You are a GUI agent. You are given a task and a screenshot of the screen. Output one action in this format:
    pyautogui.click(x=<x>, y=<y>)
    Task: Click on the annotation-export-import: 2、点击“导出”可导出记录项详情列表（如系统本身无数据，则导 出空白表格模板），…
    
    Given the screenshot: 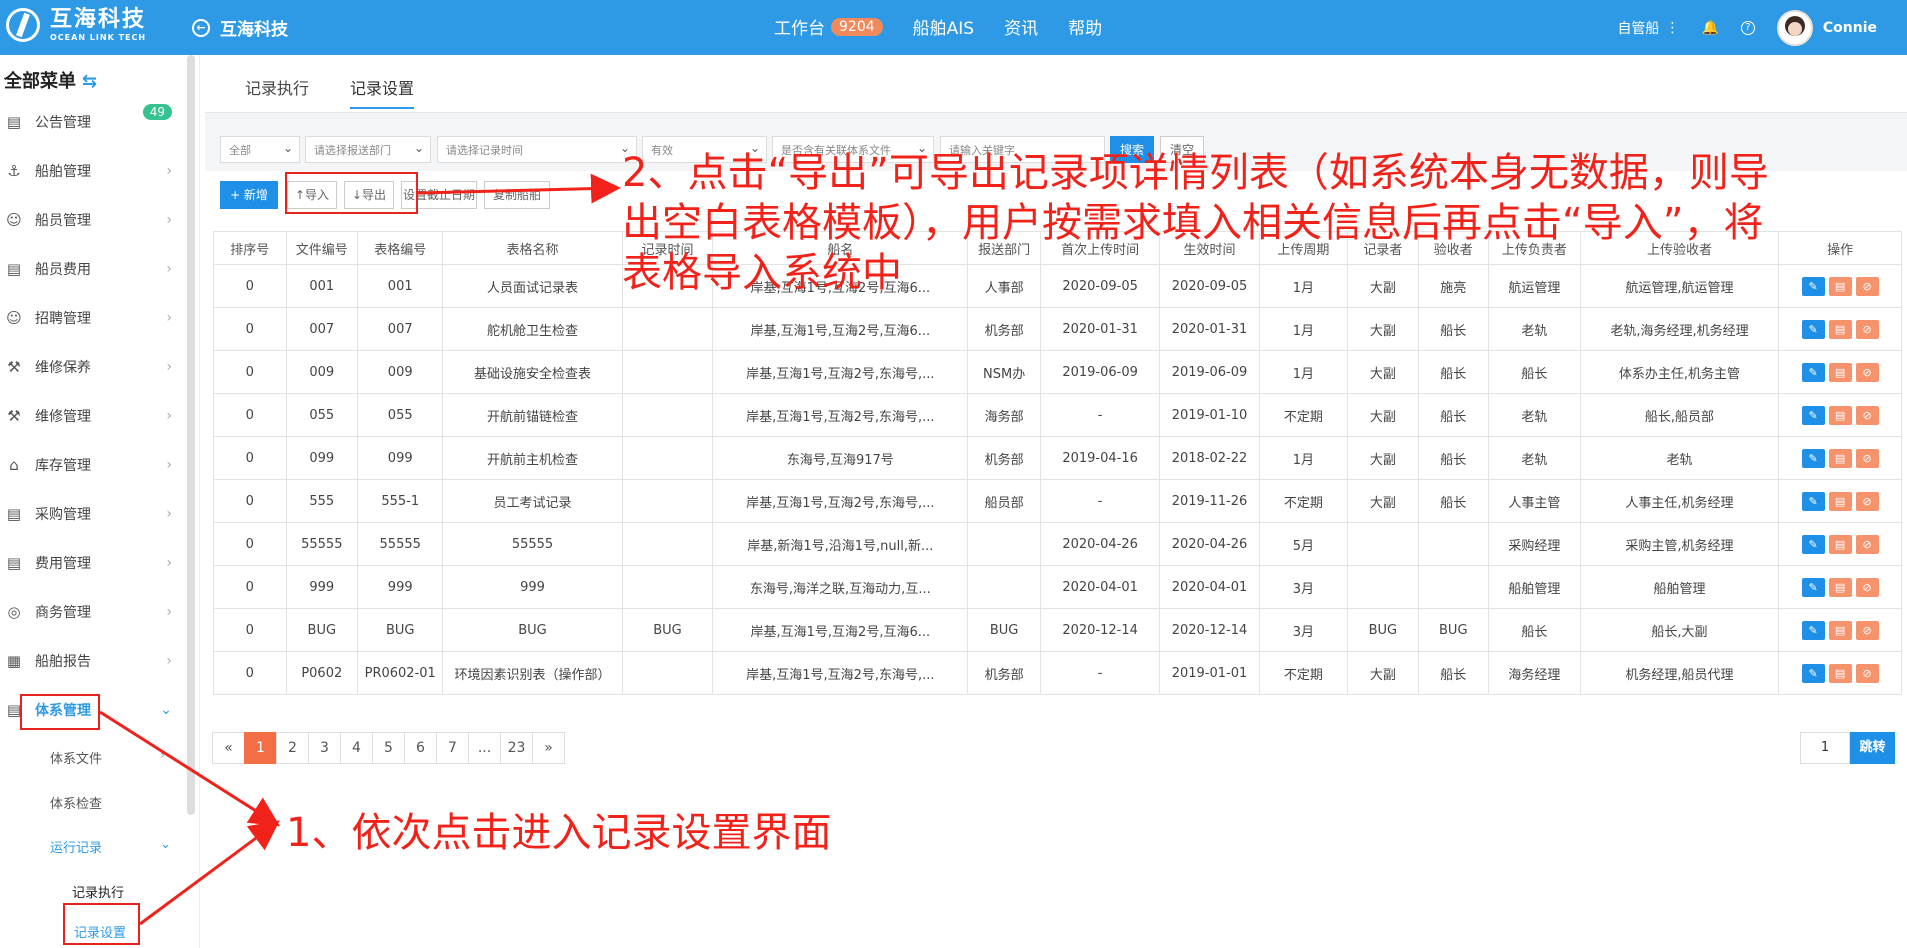 What is the action you would take?
    pyautogui.click(x=1195, y=223)
    